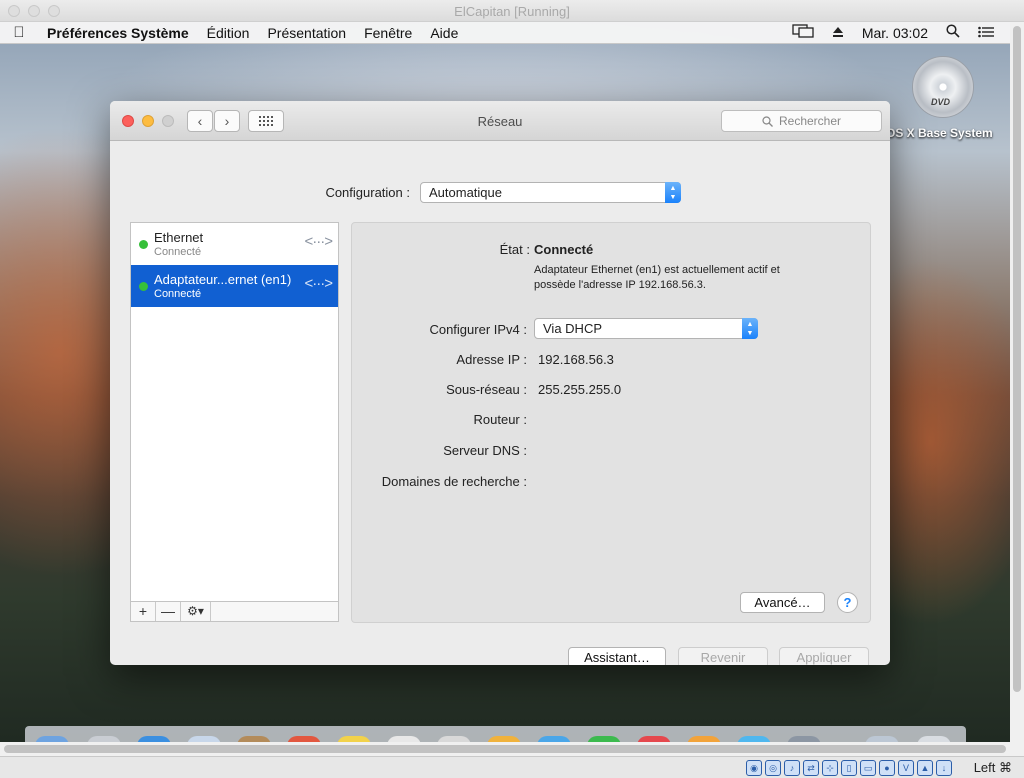 This screenshot has height=778, width=1024. What do you see at coordinates (514, 249) in the screenshot?
I see `state-label: État :` at bounding box center [514, 249].